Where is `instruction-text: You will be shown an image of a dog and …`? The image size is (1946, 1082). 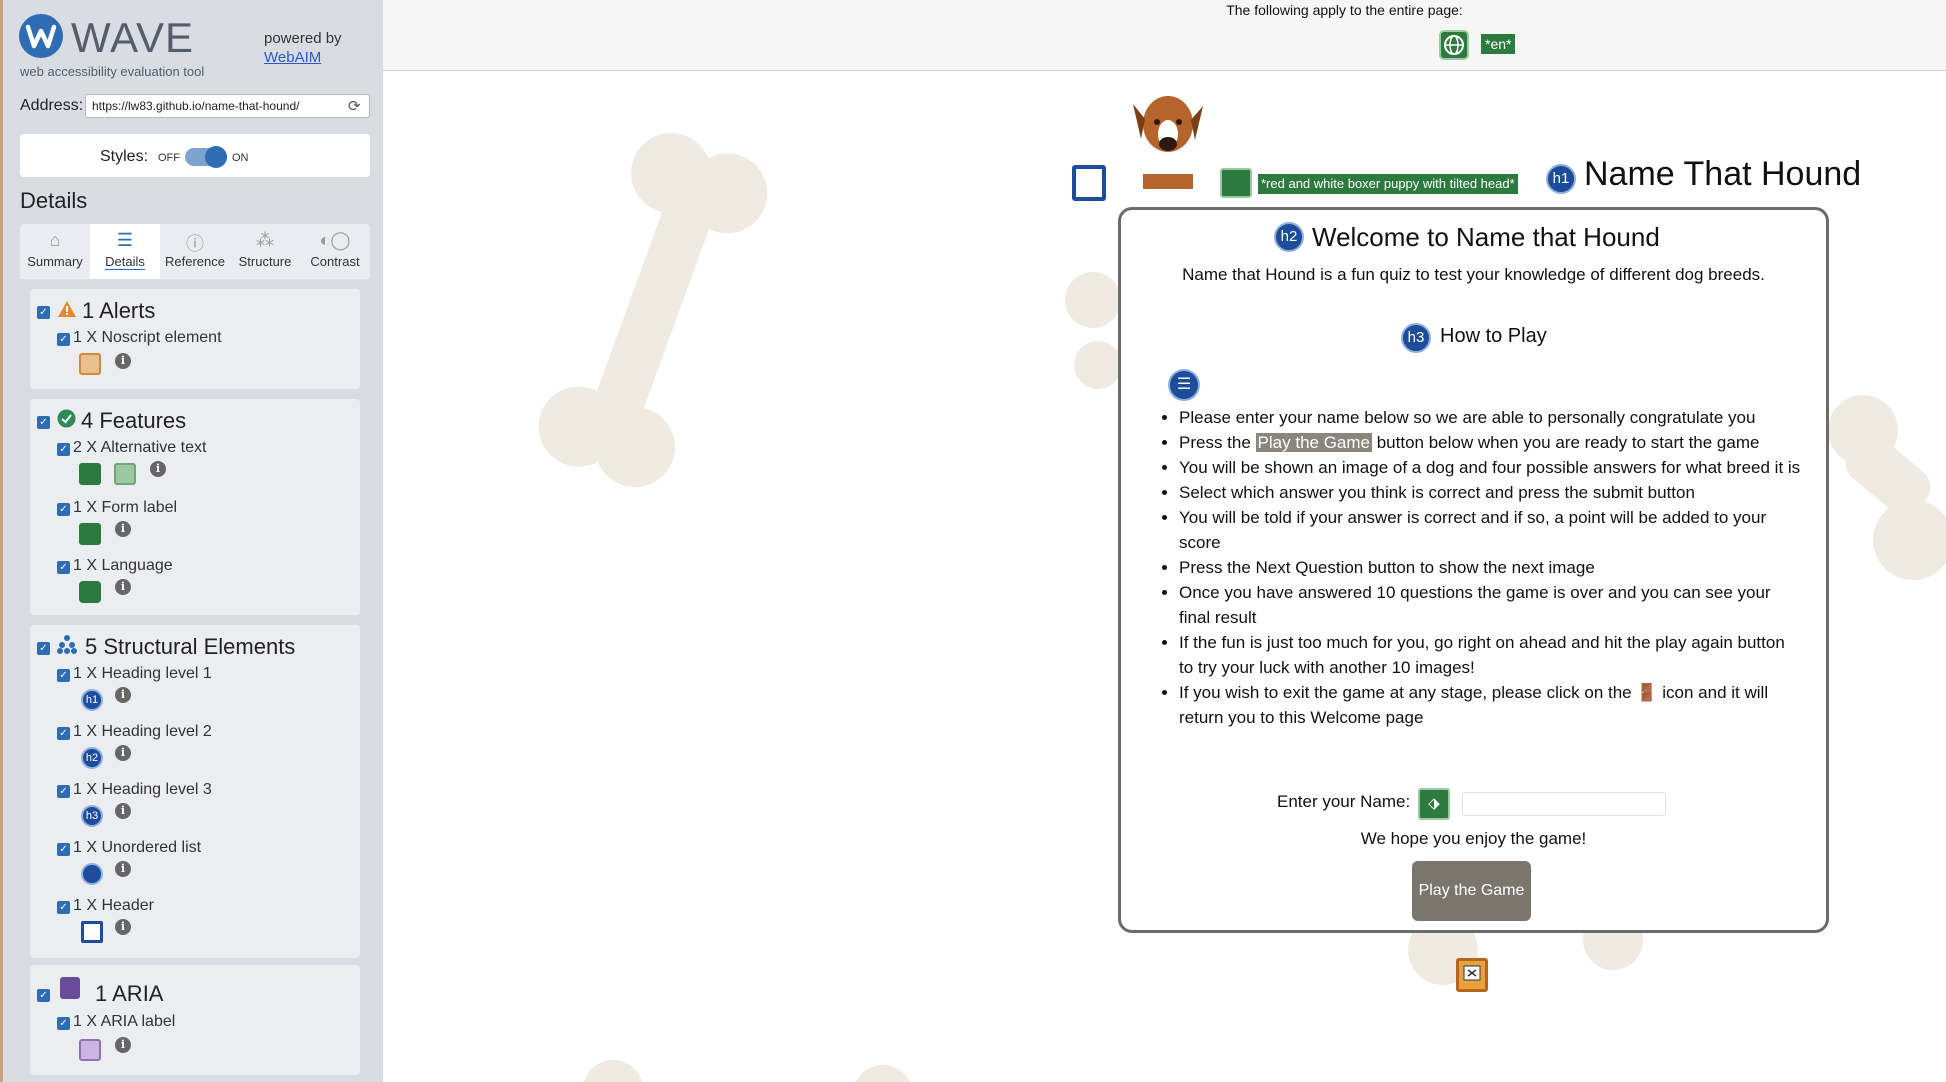 instruction-text: You will be shown an image of a dog and … is located at coordinates (1490, 467).